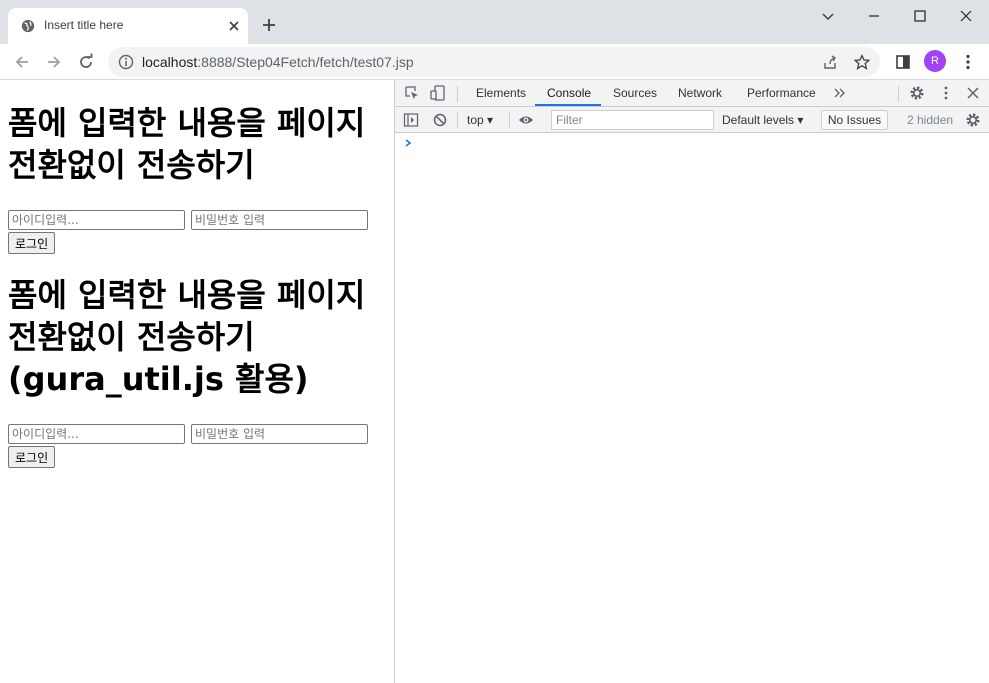 This screenshot has height=683, width=989. I want to click on devtools-menu-icon, so click(946, 93).